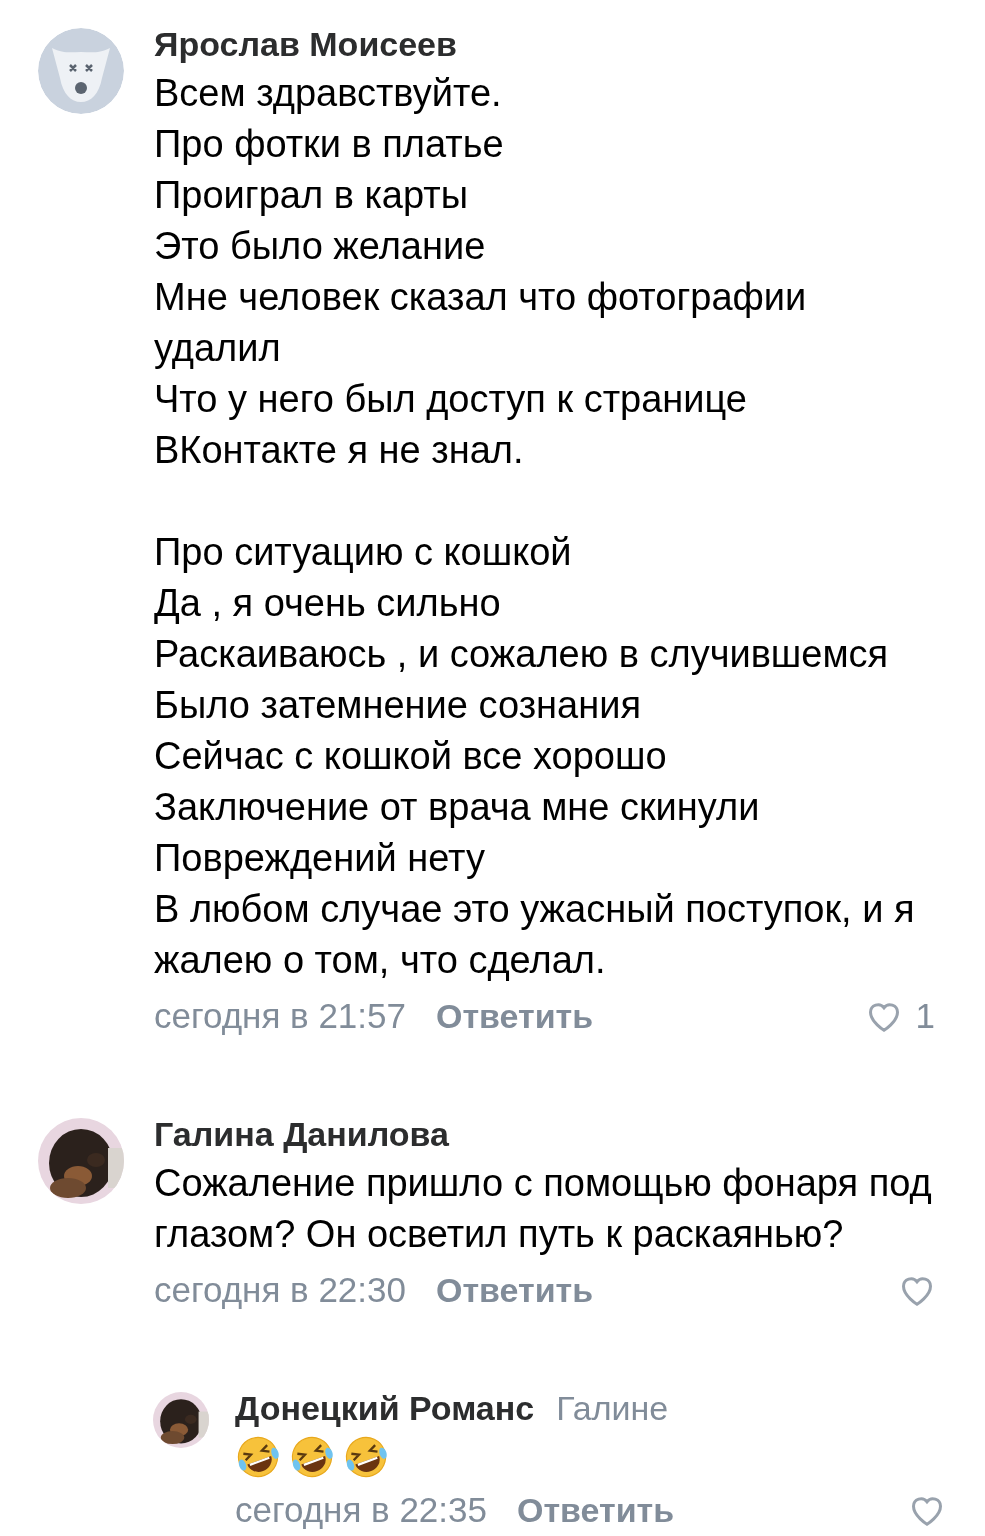  I want to click on comment-time: сегодня в 21:57, so click(280, 1016).